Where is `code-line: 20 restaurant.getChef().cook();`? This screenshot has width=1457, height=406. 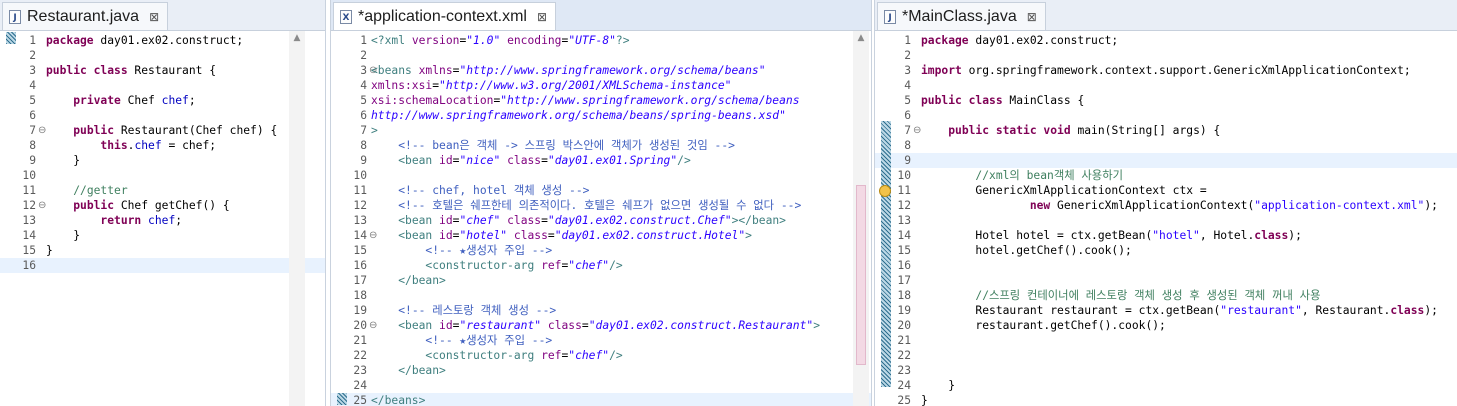 code-line: 20 restaurant.getChef().cook(); is located at coordinates (1166, 325).